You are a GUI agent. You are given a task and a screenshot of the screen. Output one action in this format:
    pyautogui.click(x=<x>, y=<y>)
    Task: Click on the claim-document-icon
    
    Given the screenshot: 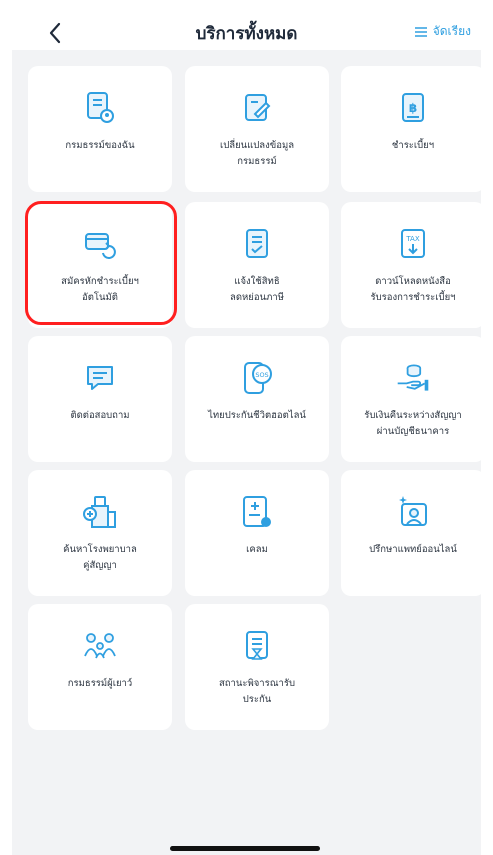 What is the action you would take?
    pyautogui.click(x=257, y=512)
    